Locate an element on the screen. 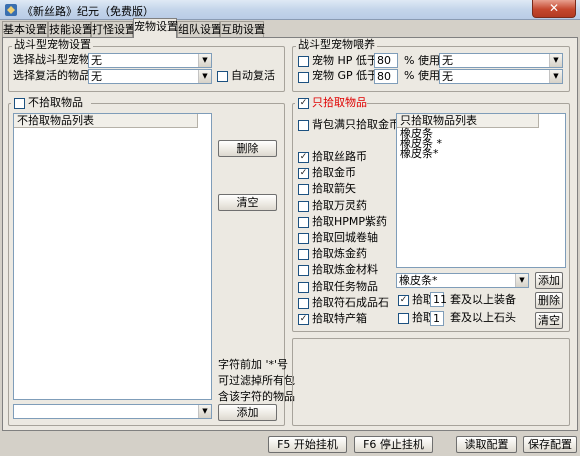 The image size is (580, 456). pickup-option-row: 拾取符石成品石 is located at coordinates (344, 303).